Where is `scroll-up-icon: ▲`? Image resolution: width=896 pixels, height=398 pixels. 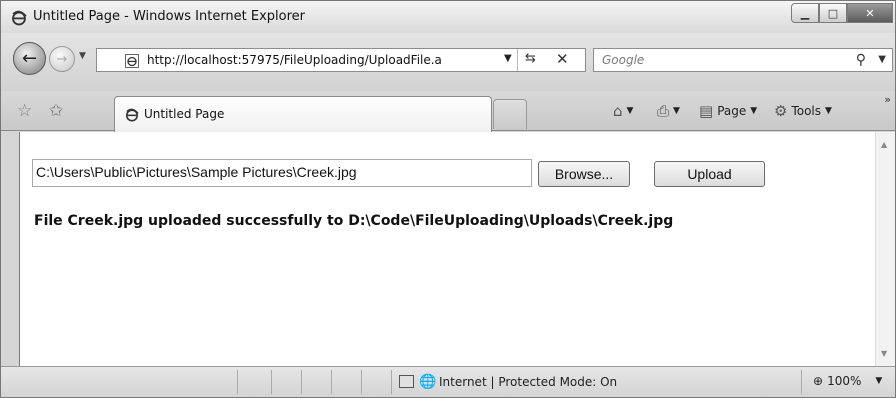
scroll-up-icon: ▲ is located at coordinates (884, 144).